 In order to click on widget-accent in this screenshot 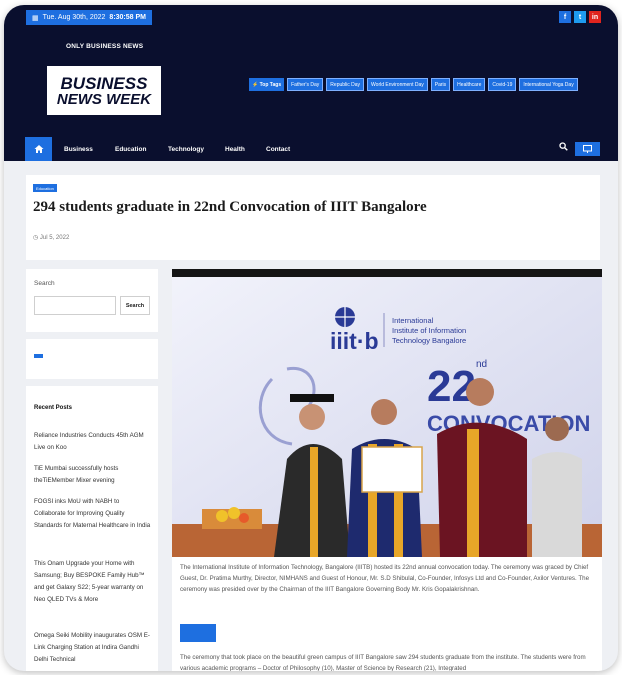, I will do `click(38, 356)`.